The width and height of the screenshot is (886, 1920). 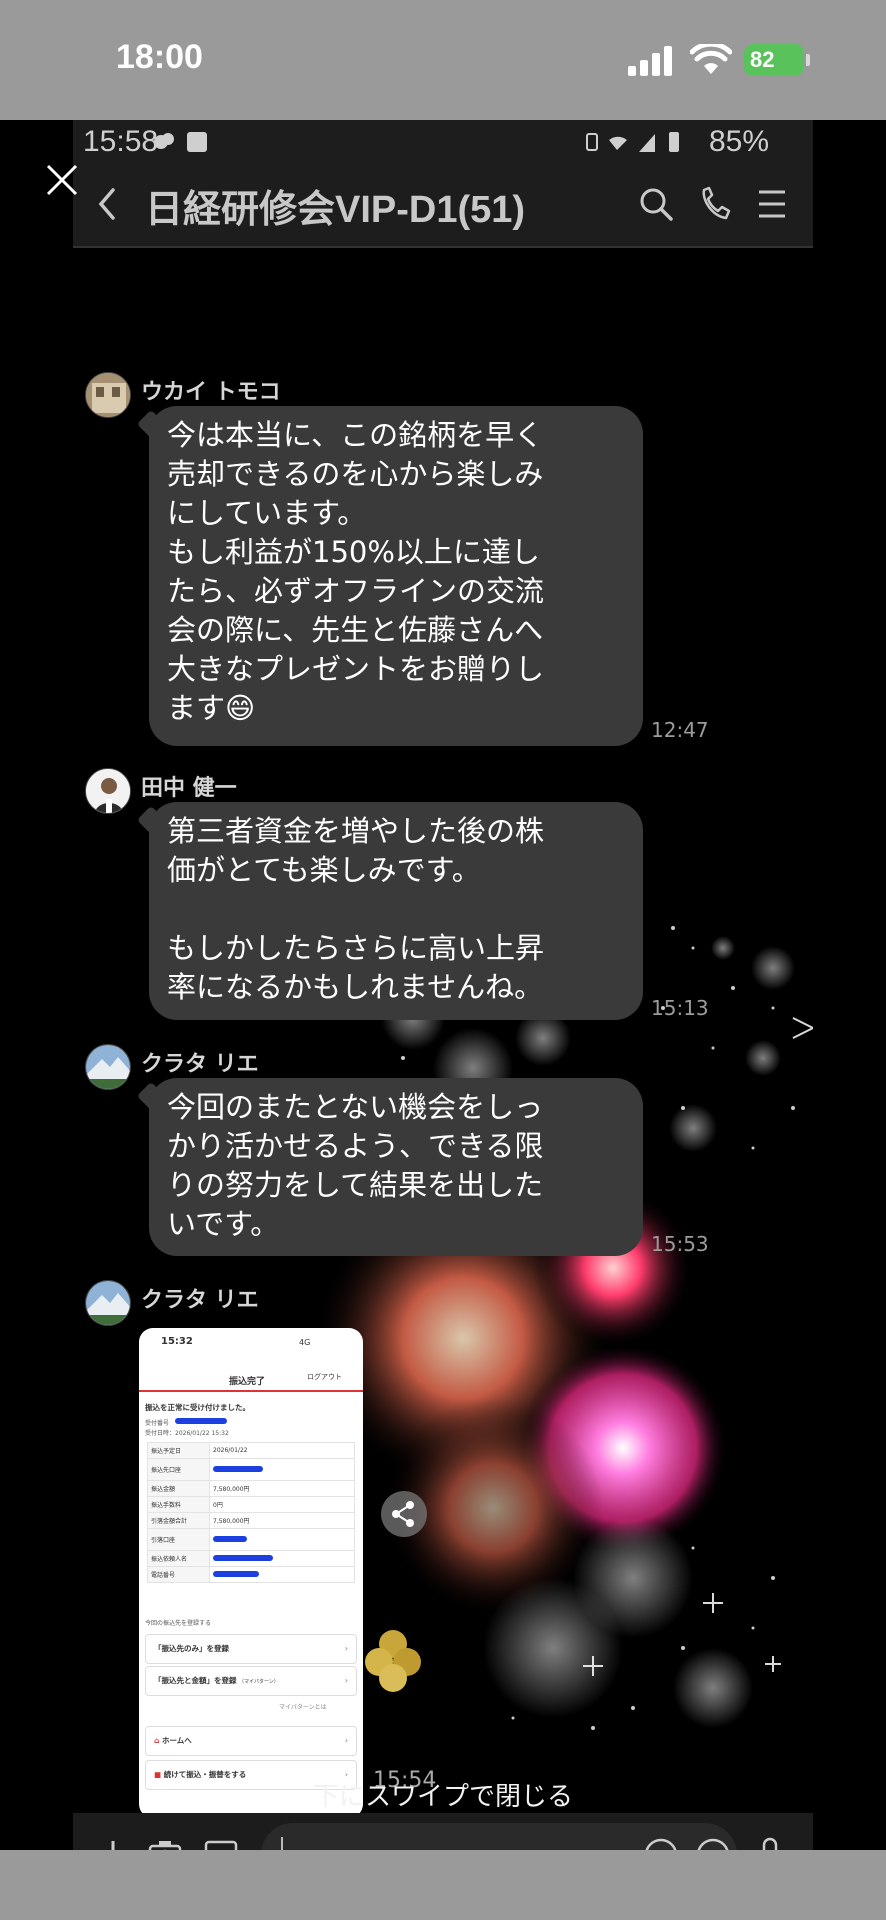 What do you see at coordinates (738, 141) in the screenshot?
I see `inner-battery-text: 85%` at bounding box center [738, 141].